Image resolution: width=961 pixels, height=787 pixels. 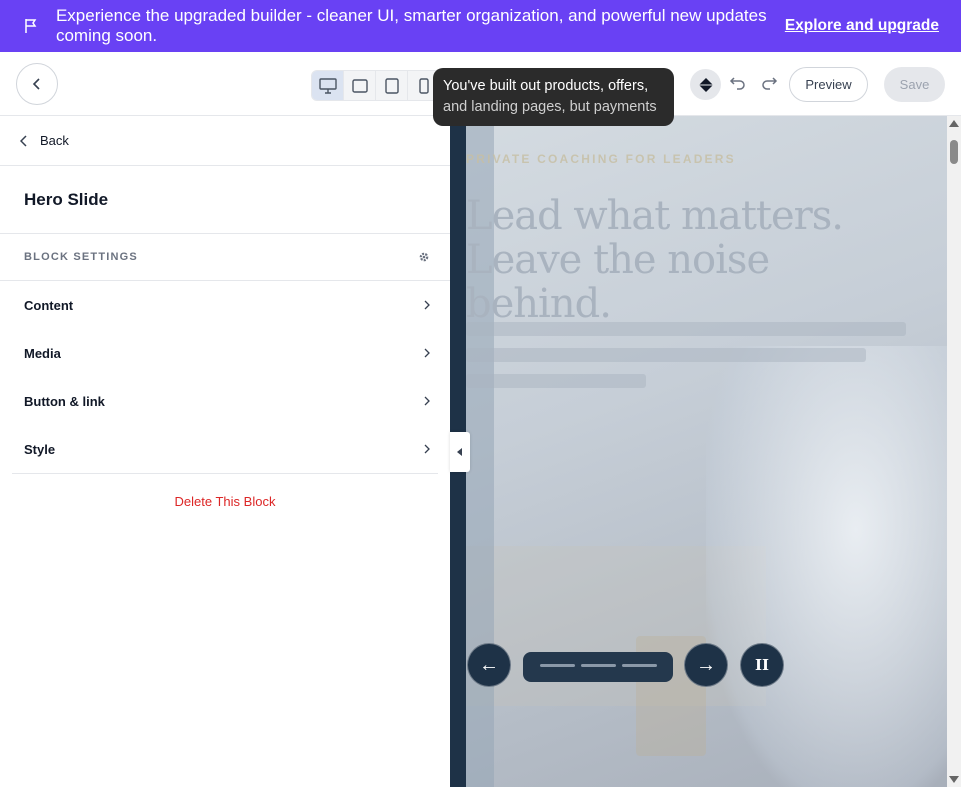 I want to click on mobile-icon, so click(x=423, y=85).